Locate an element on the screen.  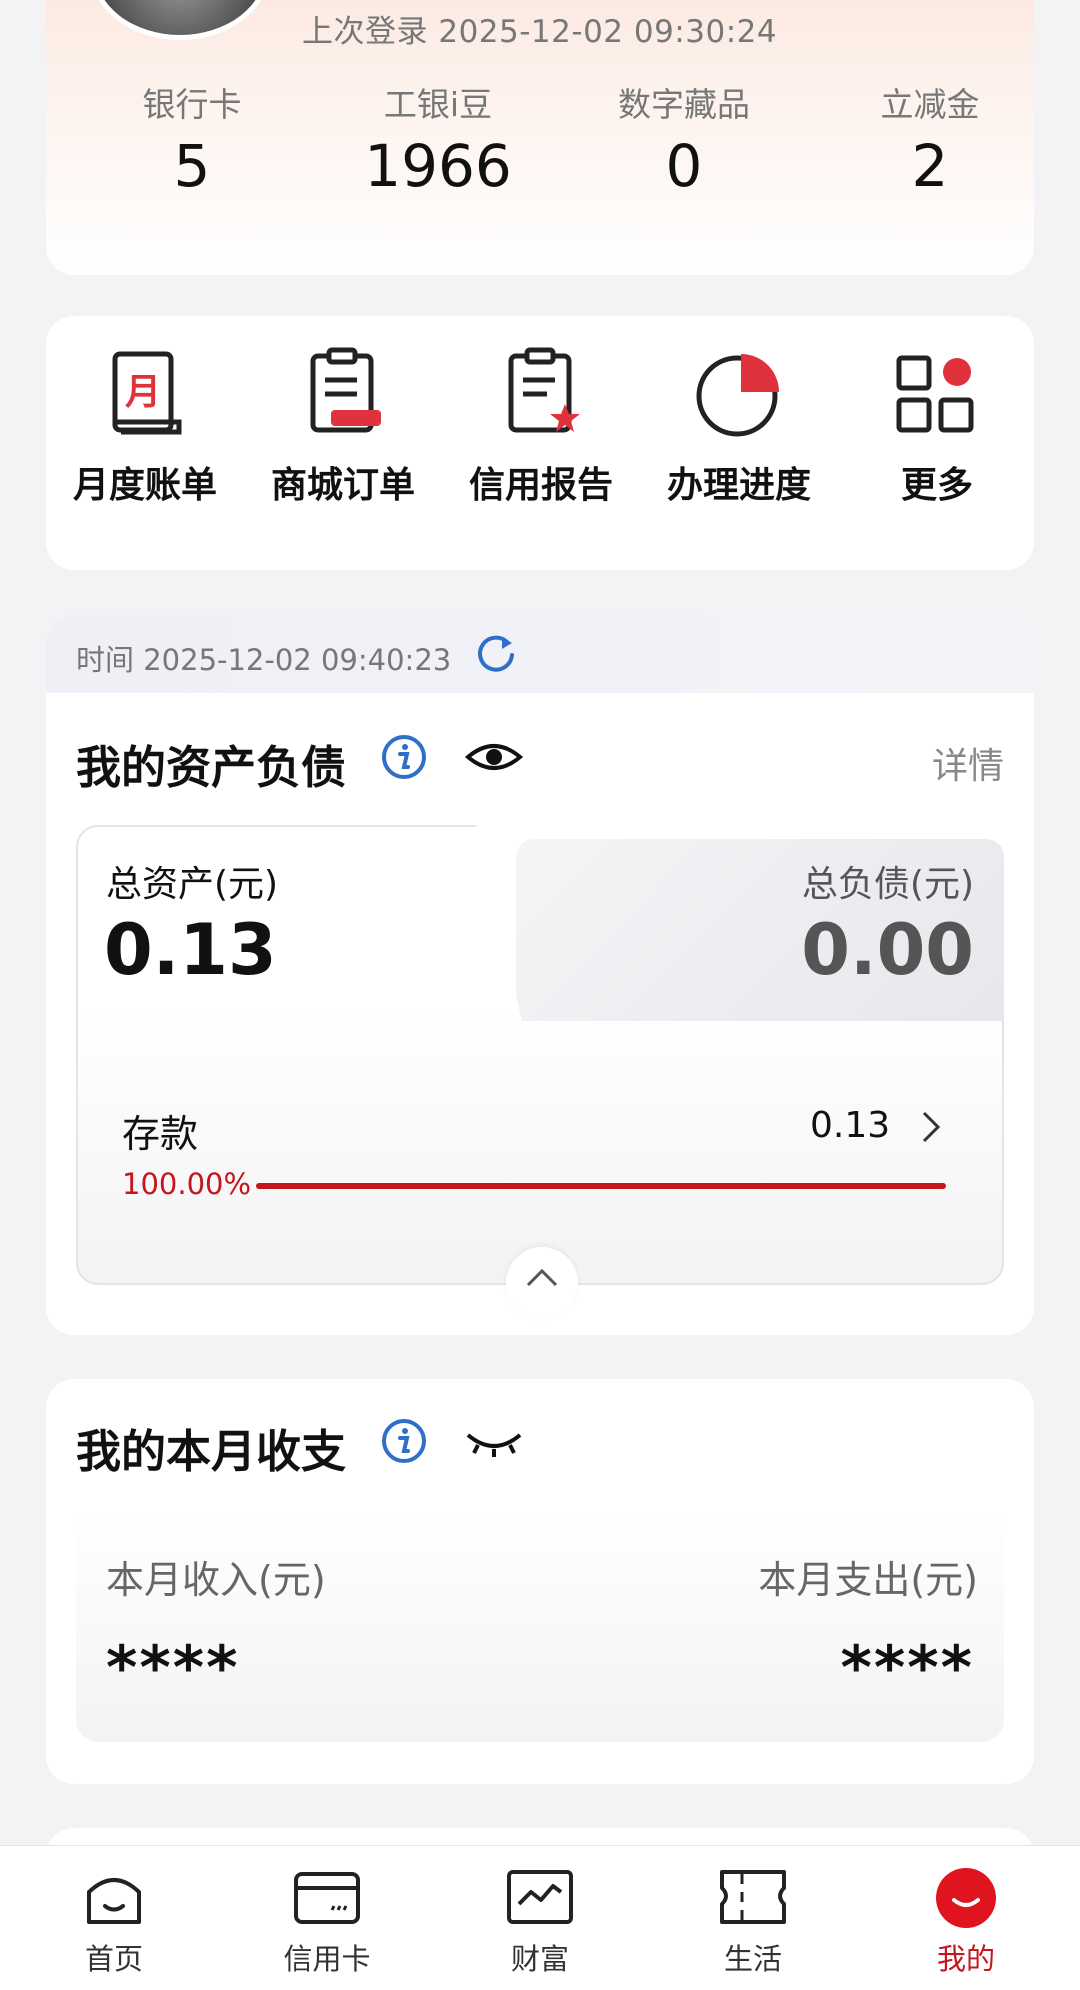
avatar is located at coordinates (180, 20).